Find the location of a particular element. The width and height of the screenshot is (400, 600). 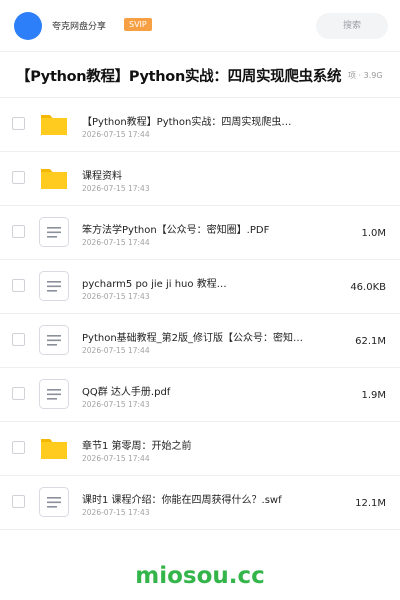

file-row: 章节1 第零周：开始之前 2026-07-15 17:44 is located at coordinates (200, 449).